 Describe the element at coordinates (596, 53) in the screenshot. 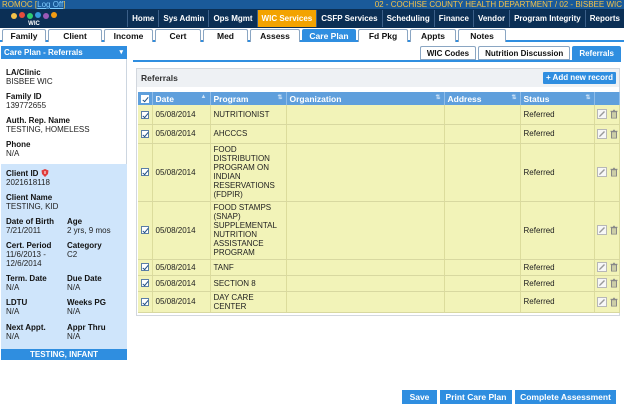

I see `tab-referrals: Referrals` at that location.